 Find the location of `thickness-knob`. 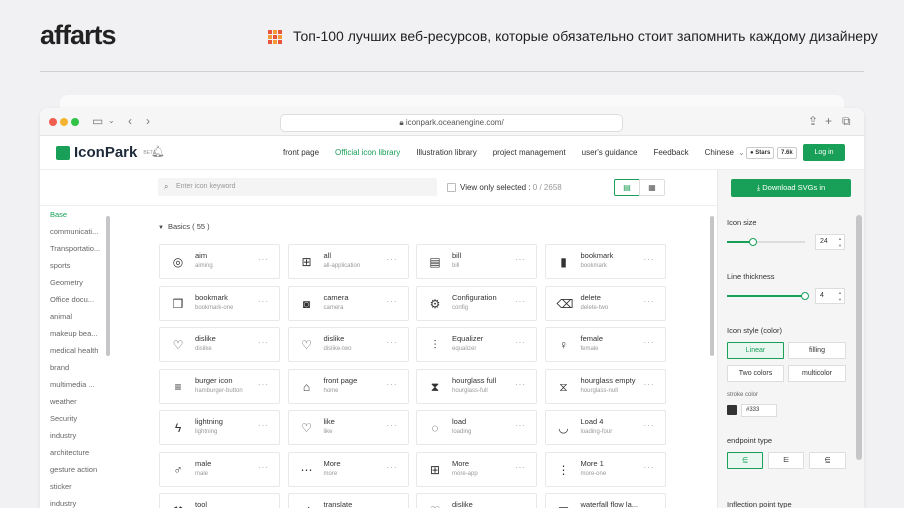

thickness-knob is located at coordinates (805, 296).